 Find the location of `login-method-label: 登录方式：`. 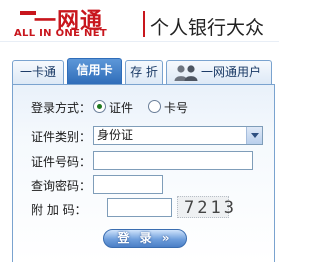

login-method-label: 登录方式： is located at coordinates (61, 108).